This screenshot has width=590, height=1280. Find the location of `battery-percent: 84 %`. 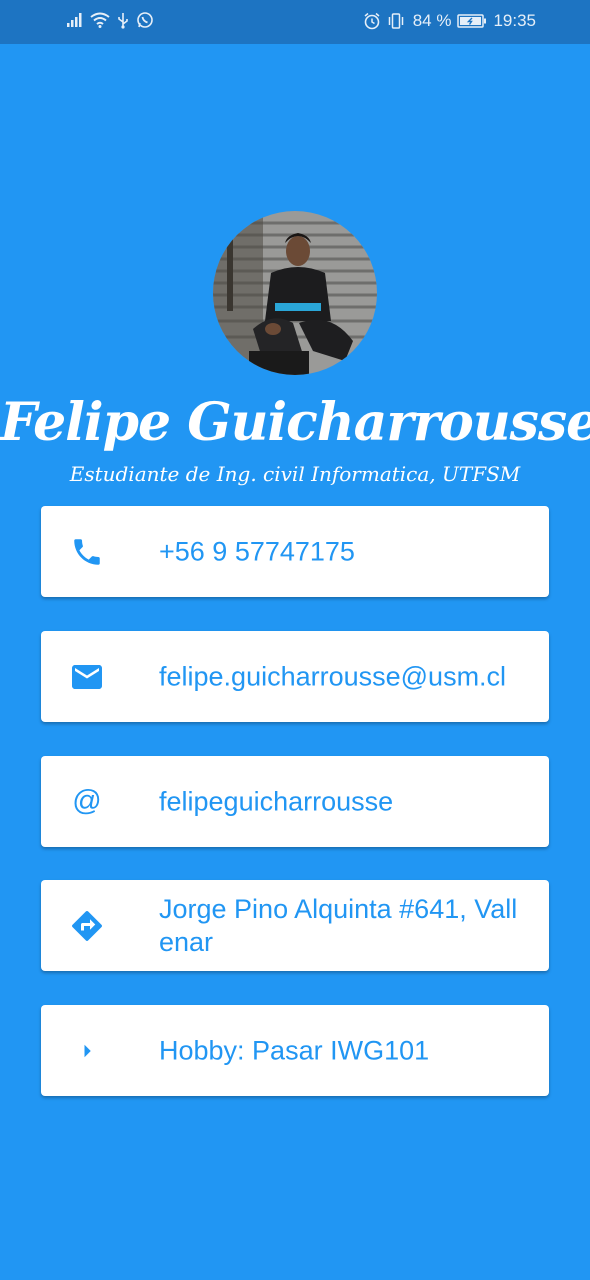

battery-percent: 84 % is located at coordinates (432, 20).